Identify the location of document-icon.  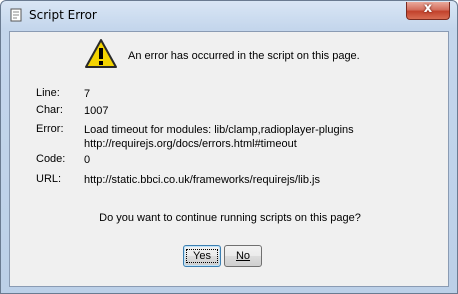
(16, 15).